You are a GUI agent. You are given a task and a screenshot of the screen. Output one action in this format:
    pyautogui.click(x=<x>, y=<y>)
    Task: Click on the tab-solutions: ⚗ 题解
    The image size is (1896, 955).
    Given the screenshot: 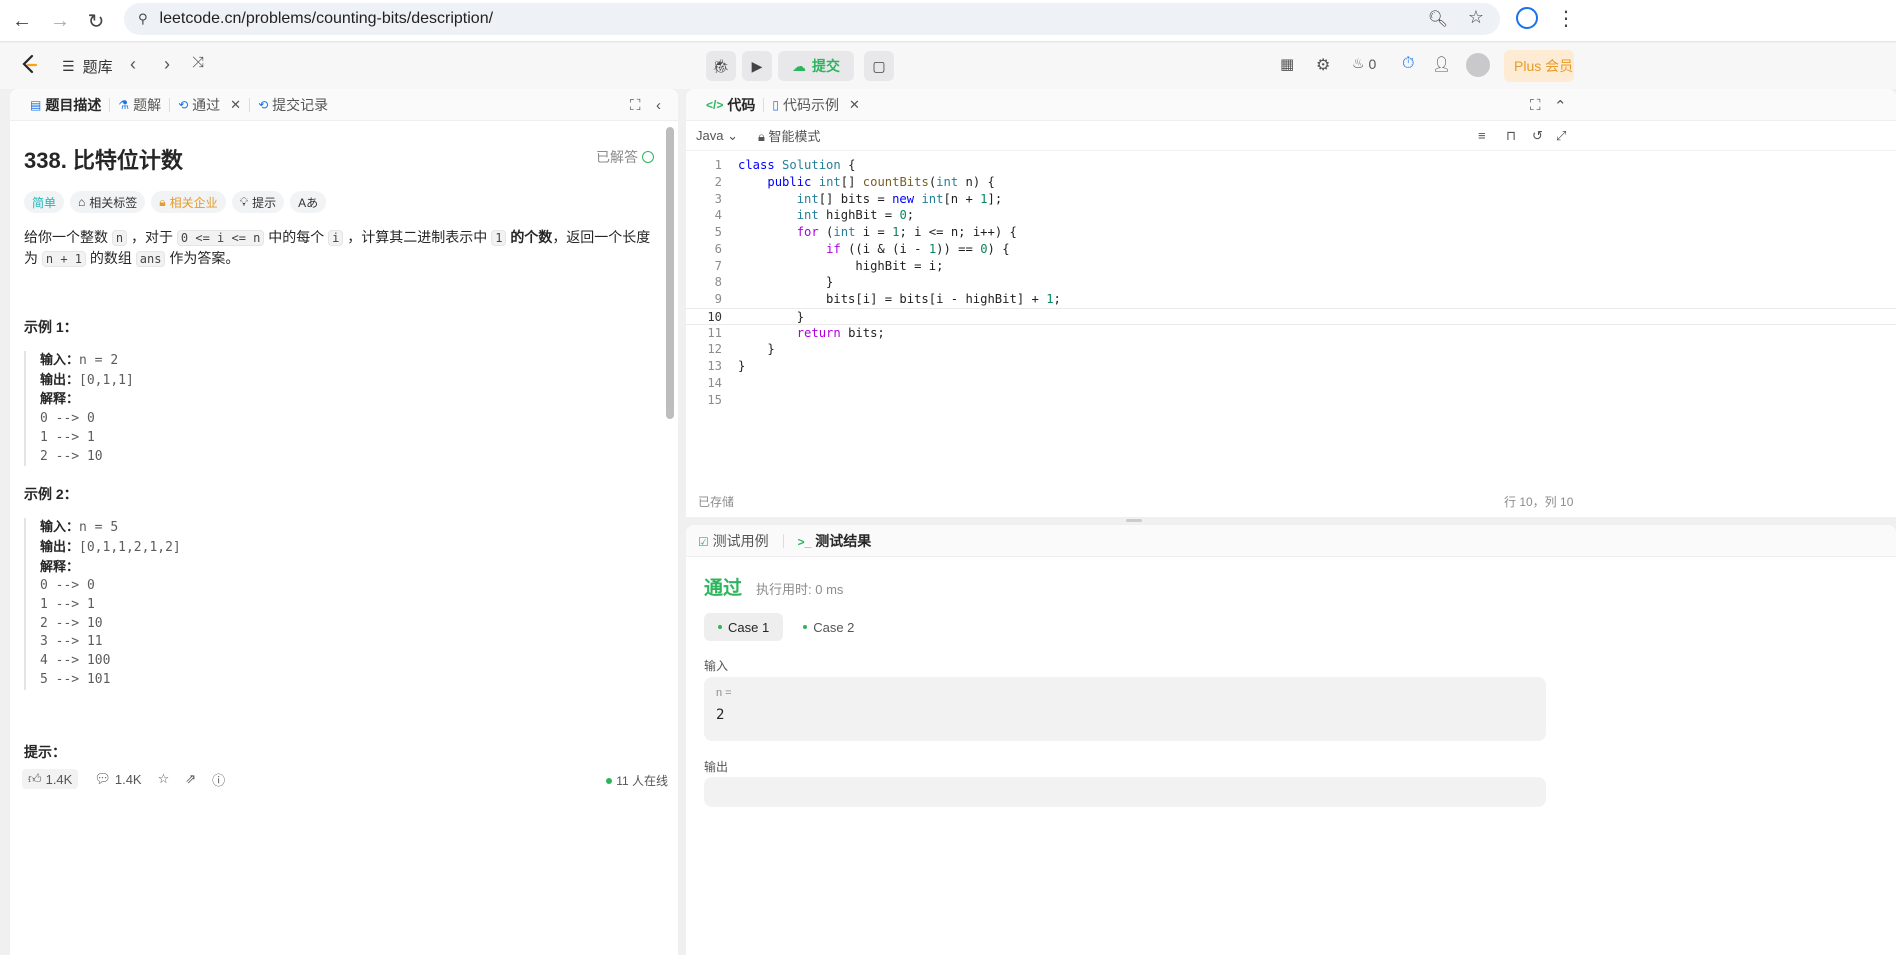 What is the action you would take?
    pyautogui.click(x=139, y=105)
    